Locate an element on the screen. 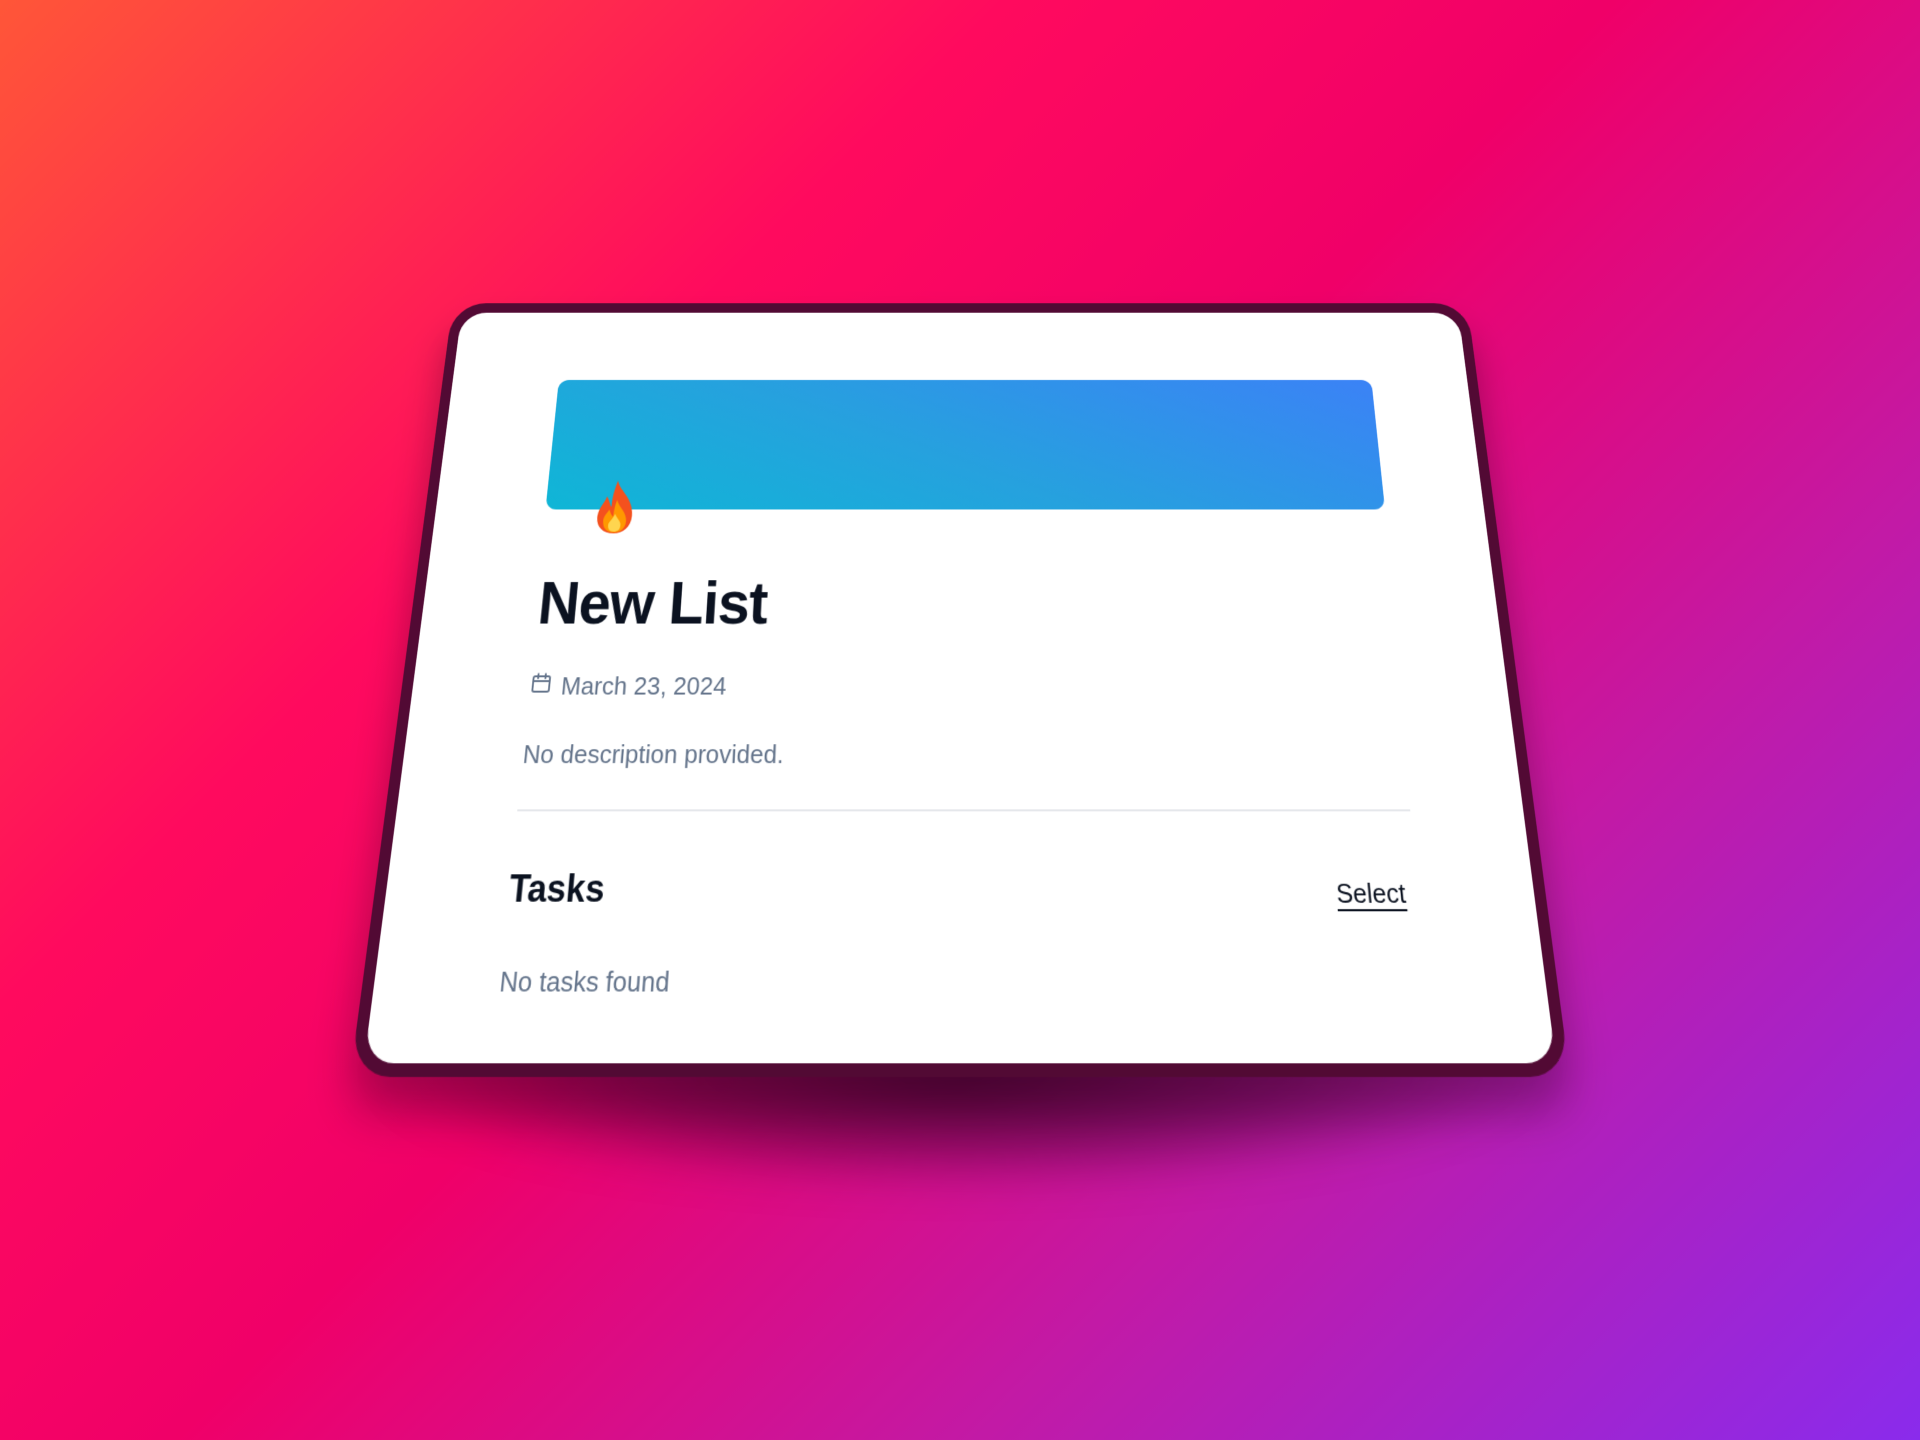  fire-icon is located at coordinates (616, 507).